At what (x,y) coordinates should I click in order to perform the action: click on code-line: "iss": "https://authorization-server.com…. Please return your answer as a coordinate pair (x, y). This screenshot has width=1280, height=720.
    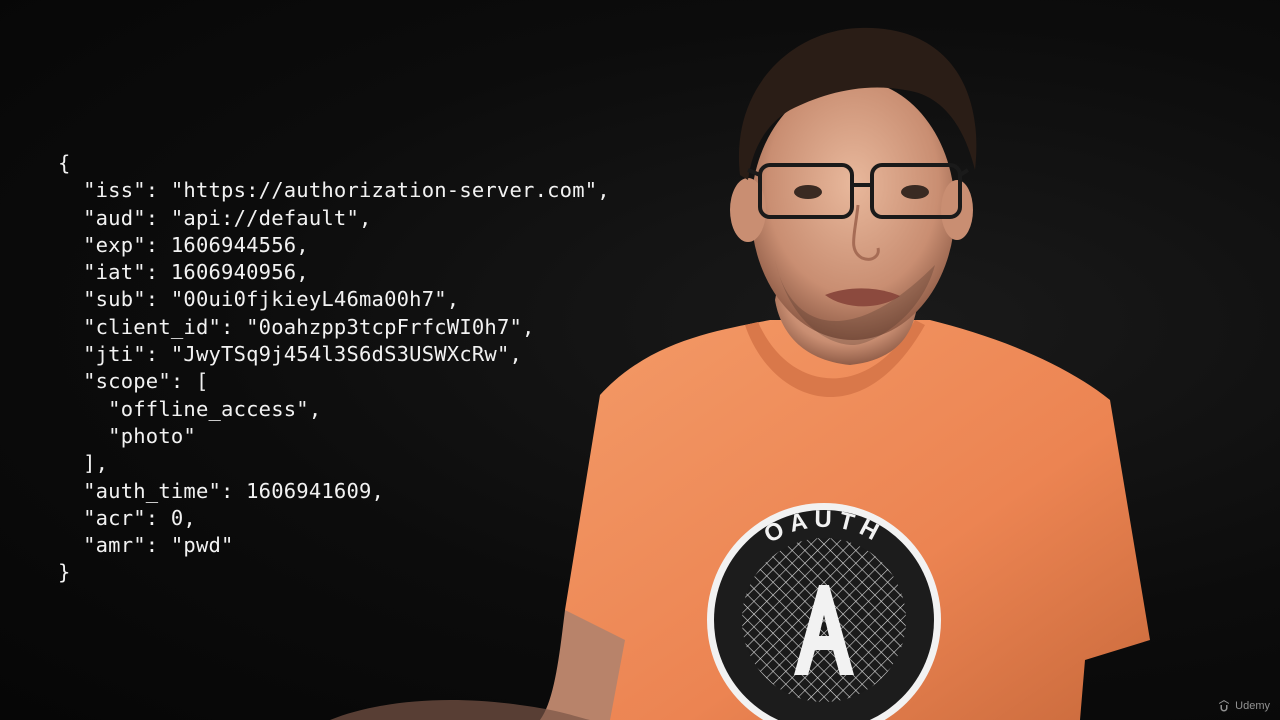
    Looking at the image, I should click on (334, 190).